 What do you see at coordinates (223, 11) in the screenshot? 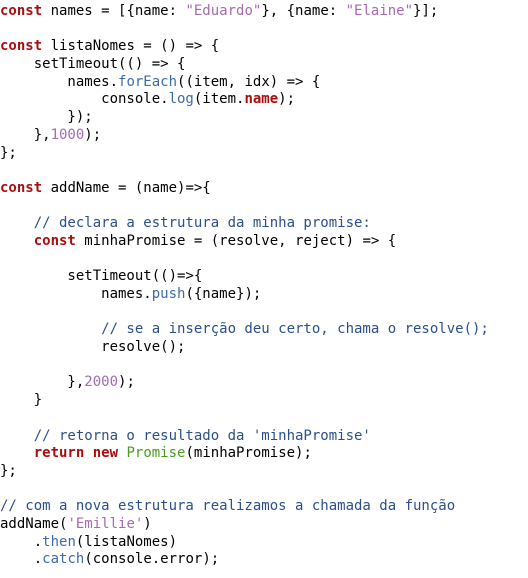
I see `string-token: "Eduardo"` at bounding box center [223, 11].